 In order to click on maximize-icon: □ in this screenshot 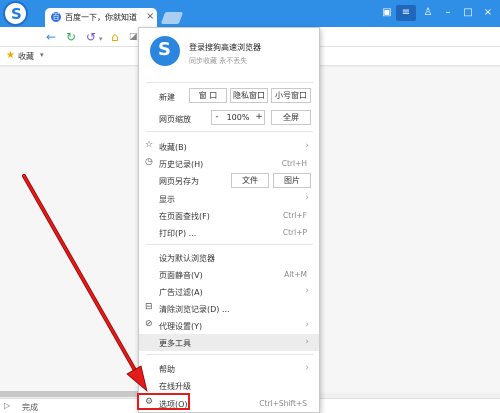, I will do `click(468, 13)`.